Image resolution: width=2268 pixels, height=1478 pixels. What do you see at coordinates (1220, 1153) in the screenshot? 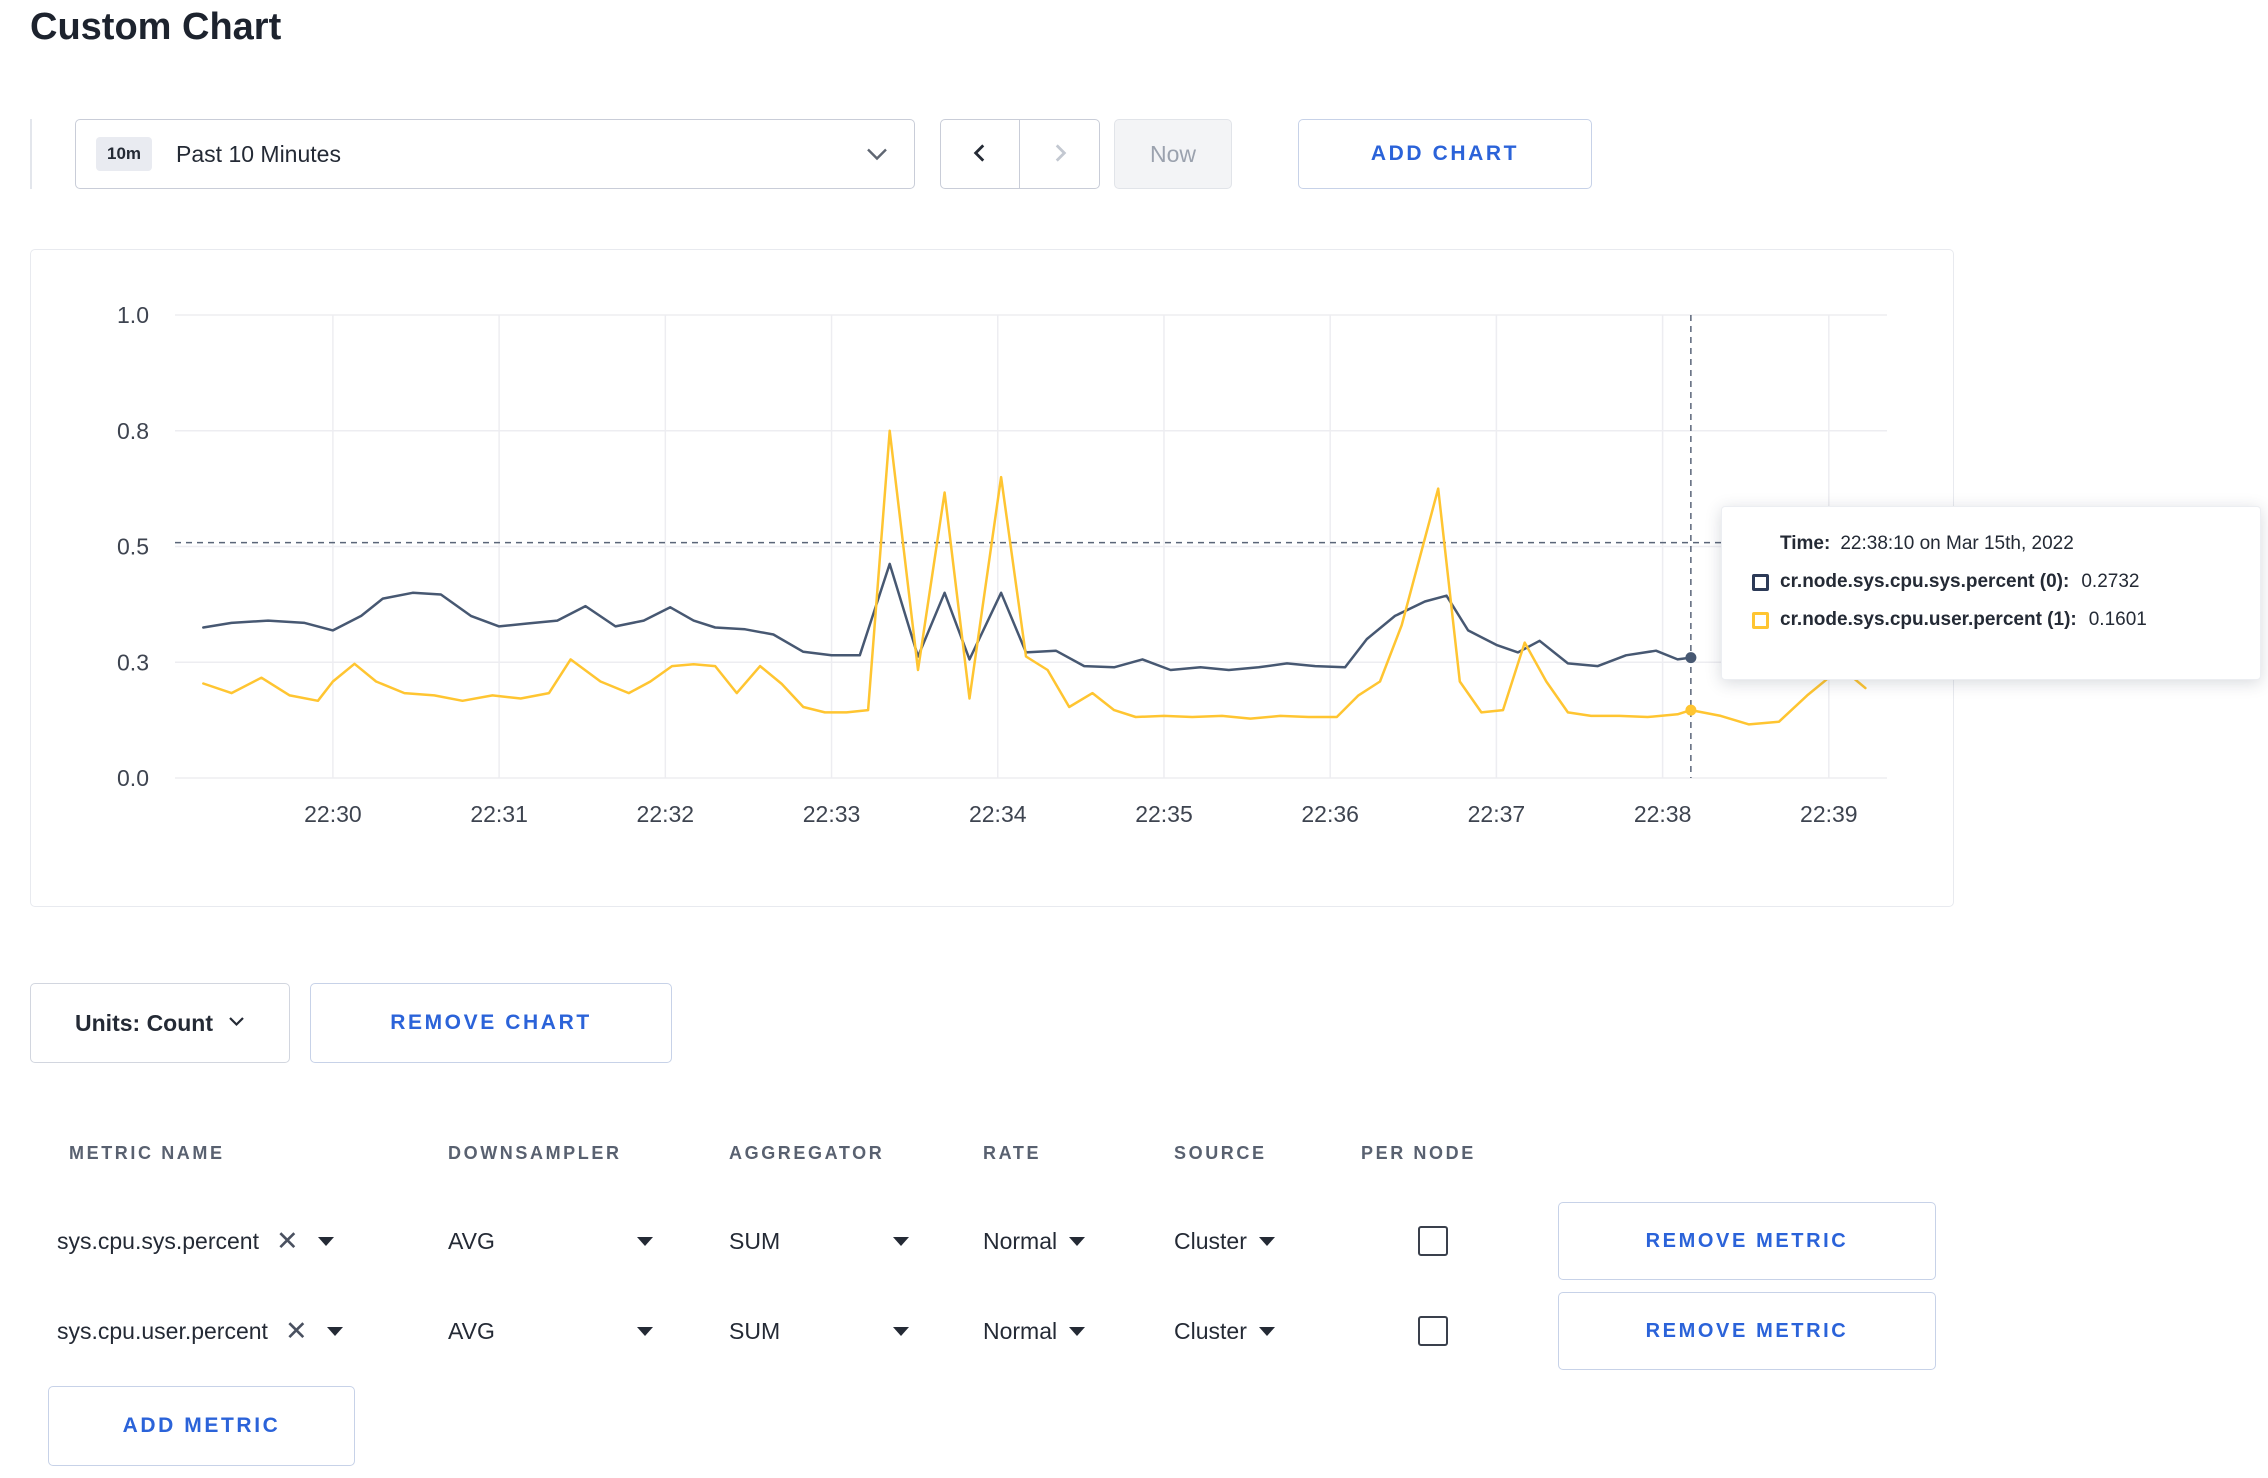
I see `column-header-source: SOURCE` at bounding box center [1220, 1153].